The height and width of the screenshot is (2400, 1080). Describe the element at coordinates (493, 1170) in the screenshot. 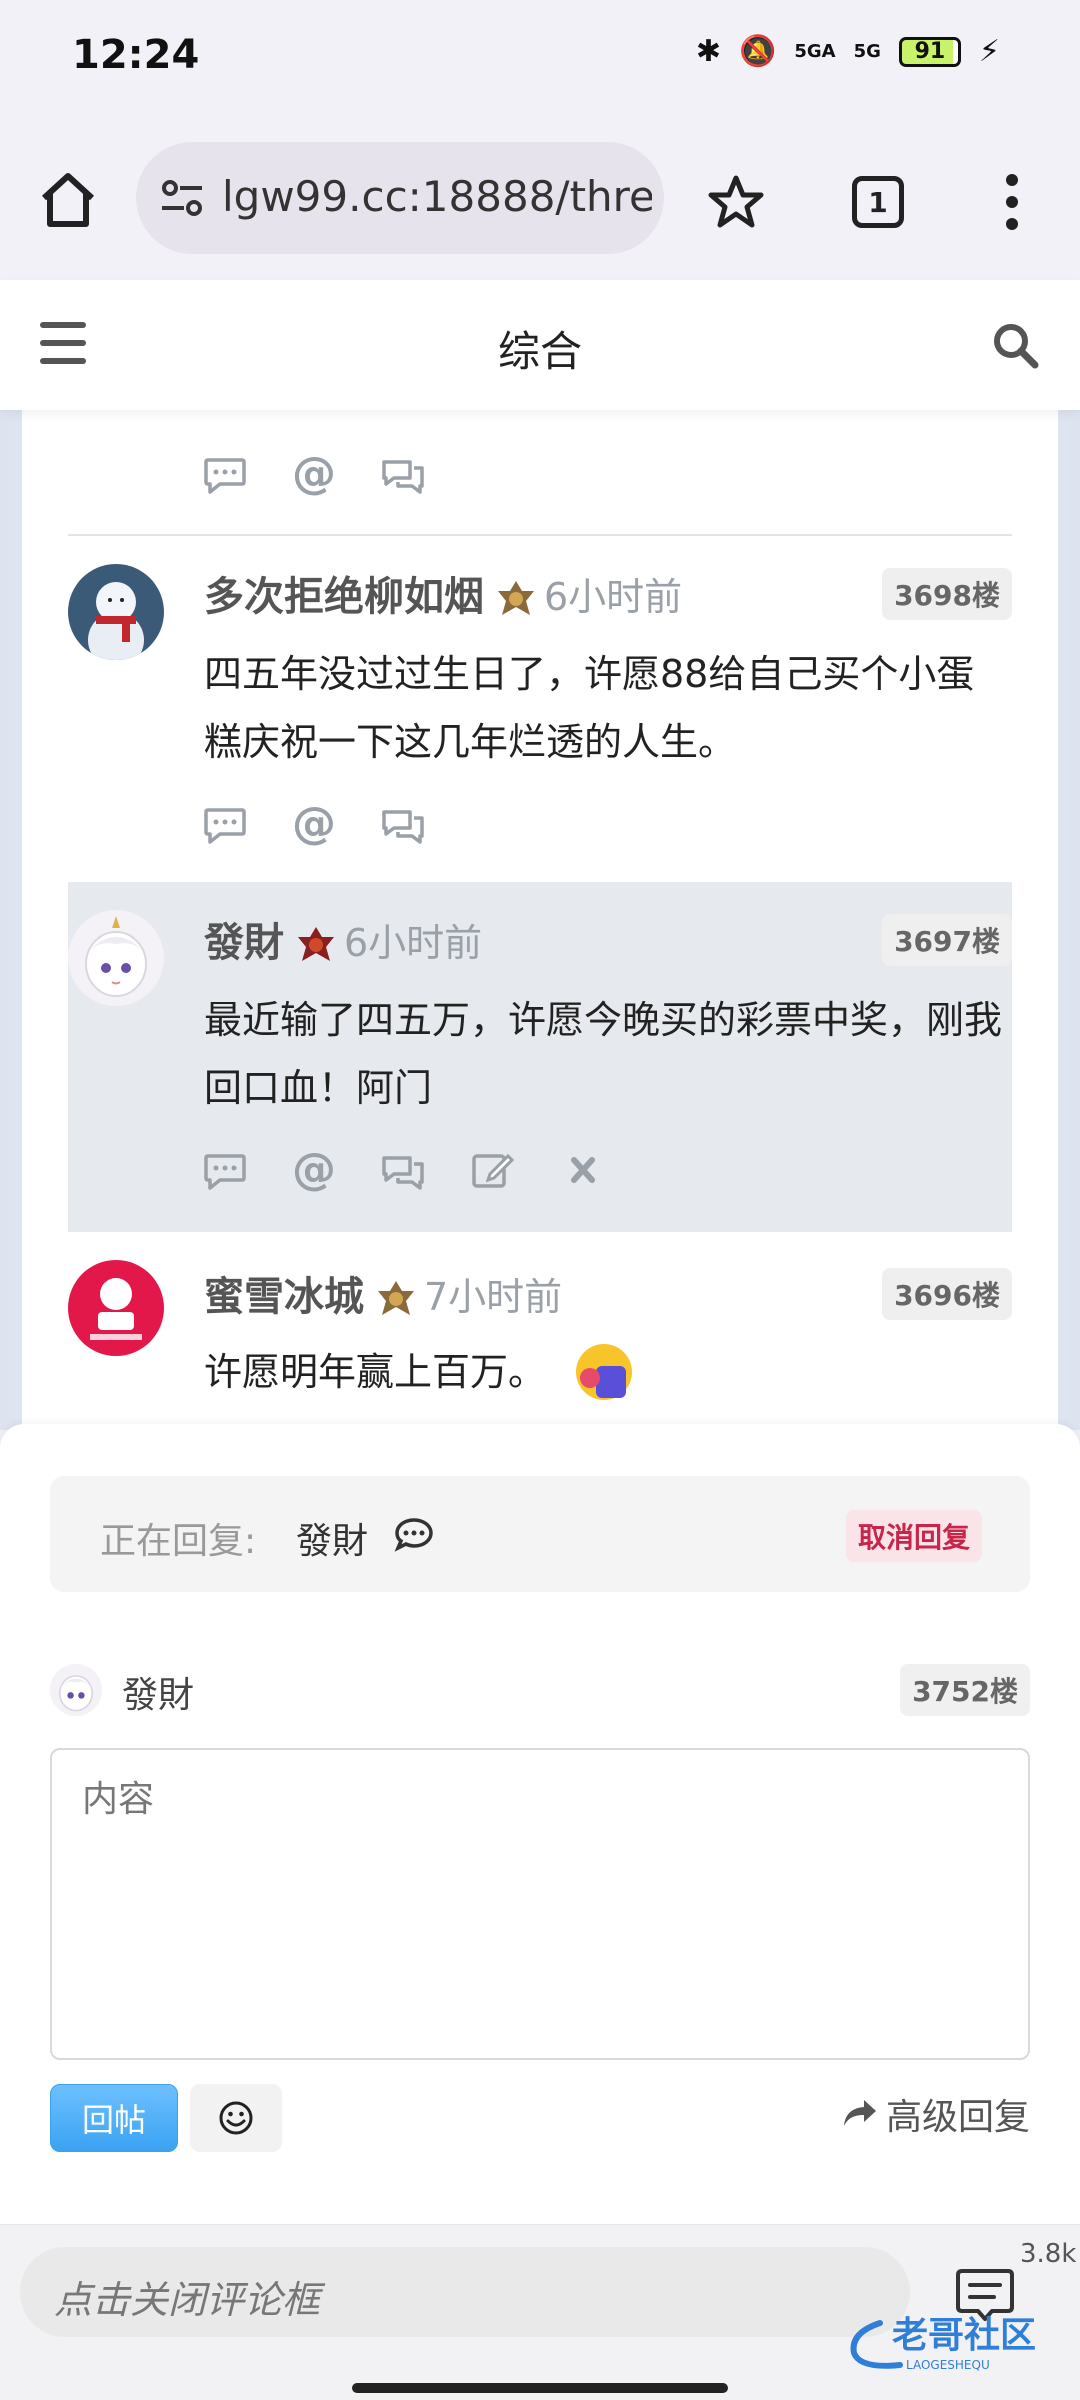

I see `edit-icon` at that location.